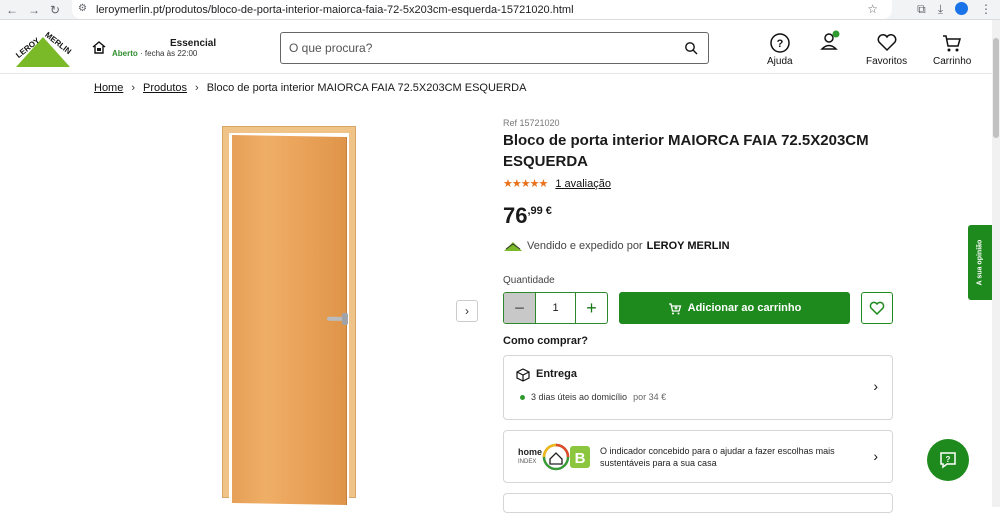 This screenshot has width=1000, height=513. Describe the element at coordinates (529, 280) in the screenshot. I see `quantity-label: Quantidade` at that location.